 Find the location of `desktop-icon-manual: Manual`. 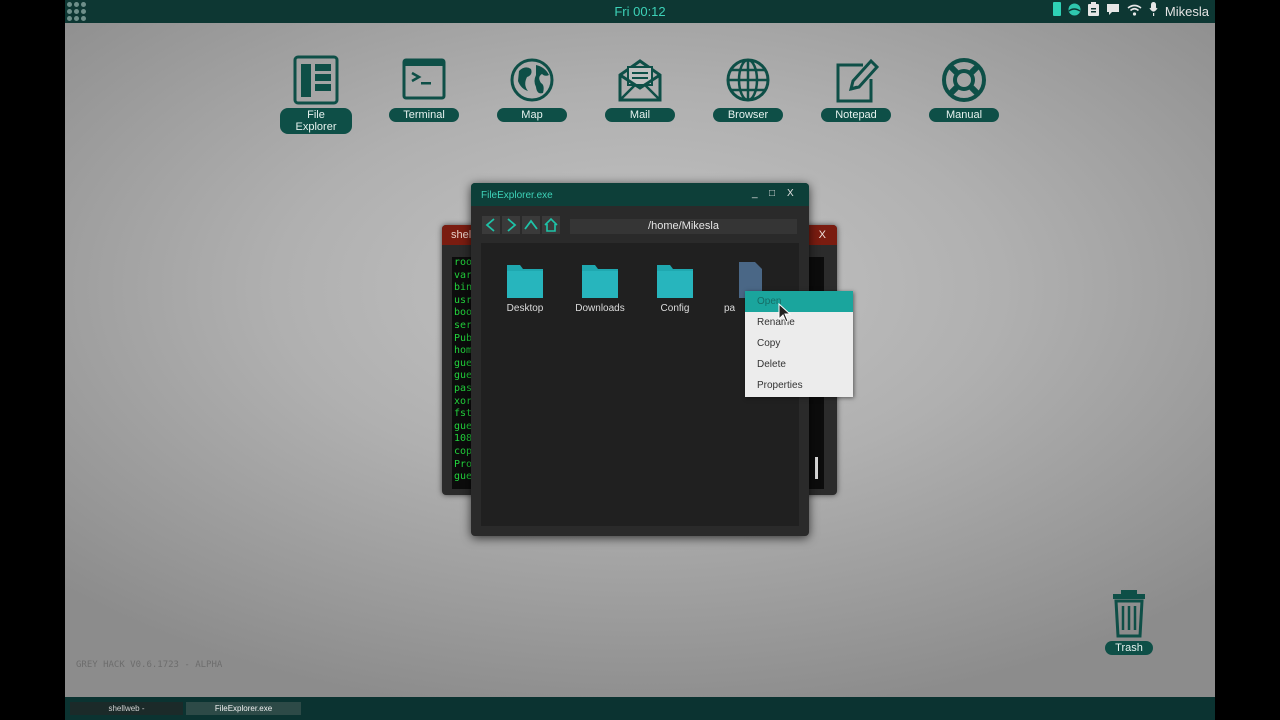

desktop-icon-manual: Manual is located at coordinates (964, 89).